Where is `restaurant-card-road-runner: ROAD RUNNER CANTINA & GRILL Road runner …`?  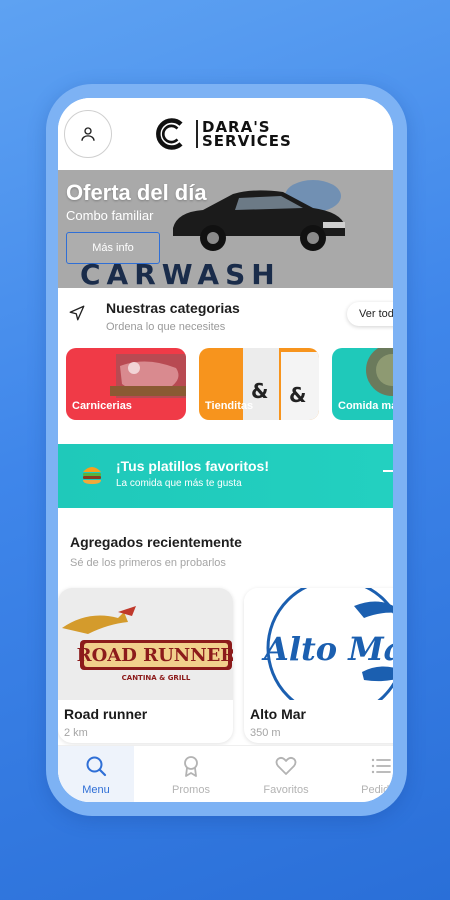
restaurant-card-road-runner: ROAD RUNNER CANTINA & GRILL Road runner … is located at coordinates (145, 665).